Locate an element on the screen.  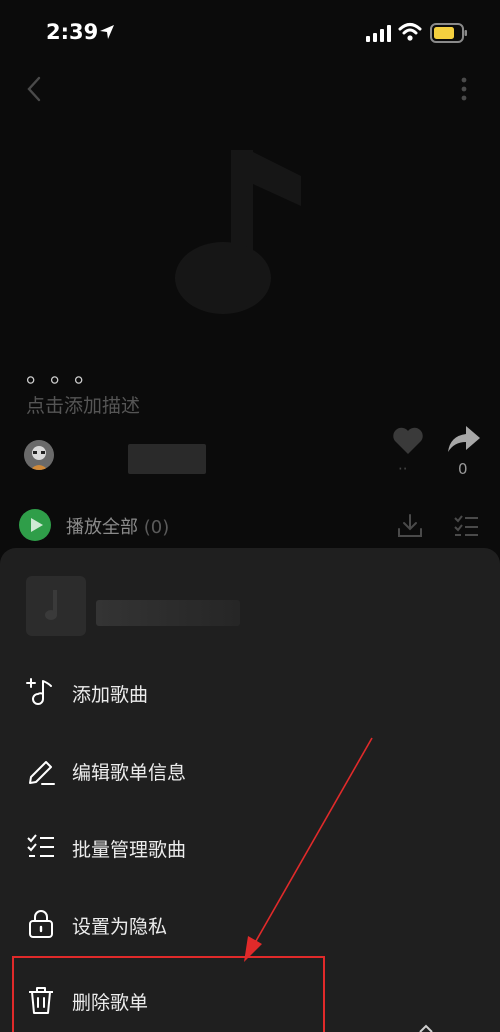
location-arrow-icon is located at coordinates (107, 32).